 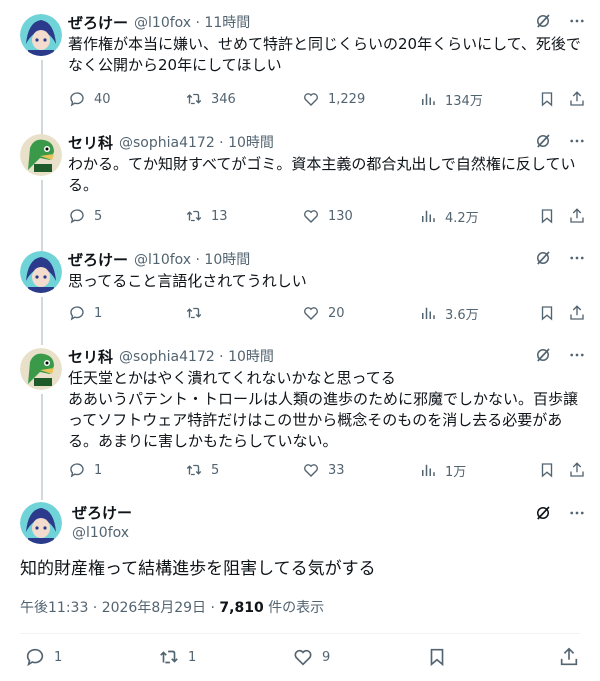 I want to click on views-button: 3.6万, so click(x=449, y=313).